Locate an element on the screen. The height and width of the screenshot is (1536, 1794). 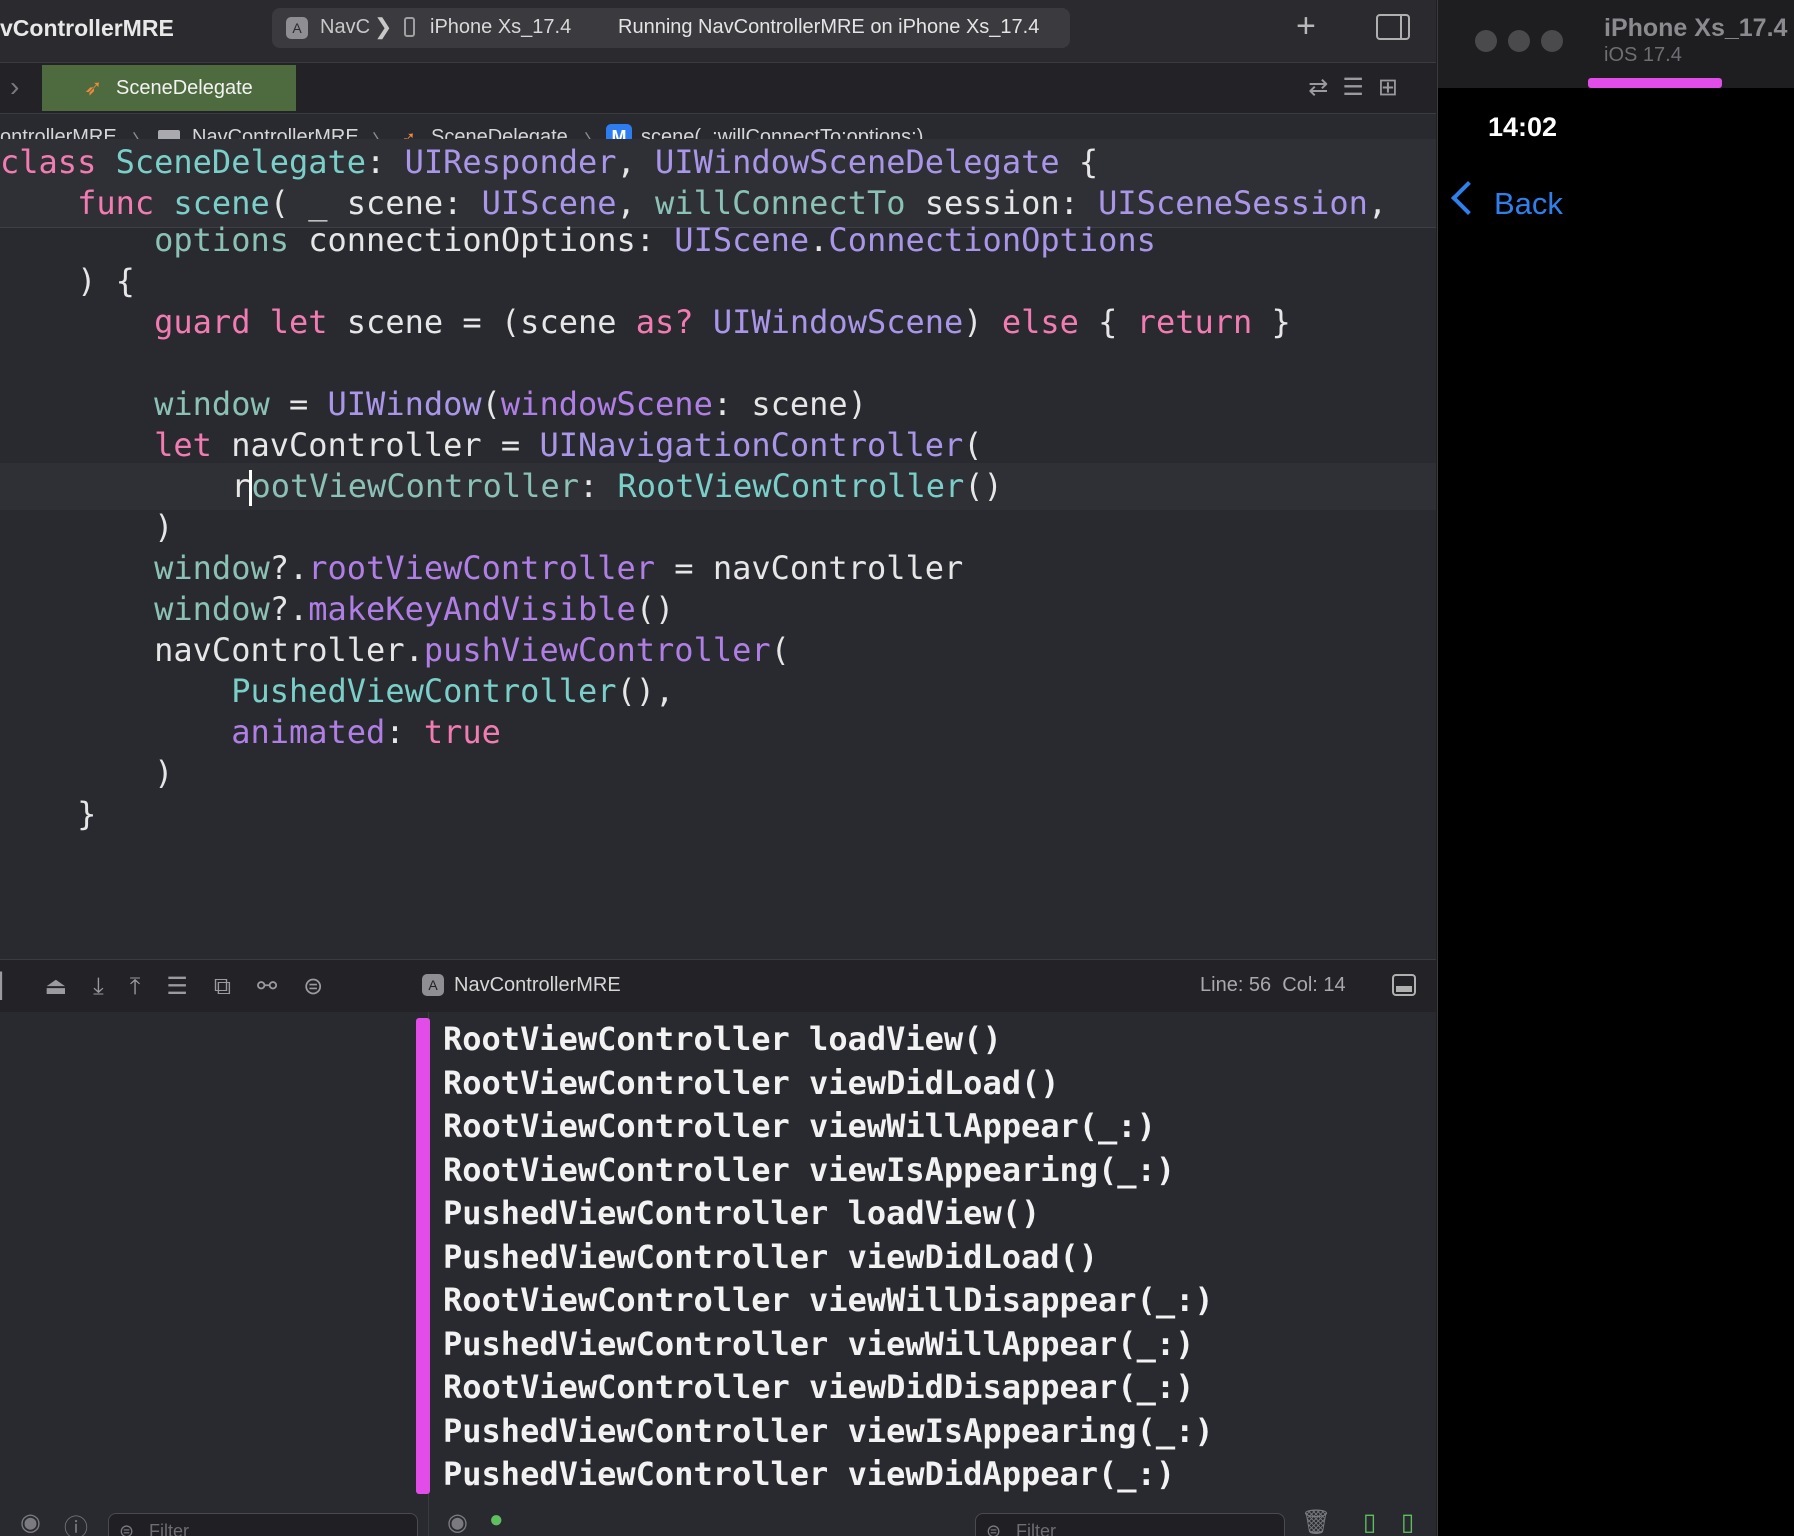
debug-area-toggle-icon is located at coordinates (1404, 985).